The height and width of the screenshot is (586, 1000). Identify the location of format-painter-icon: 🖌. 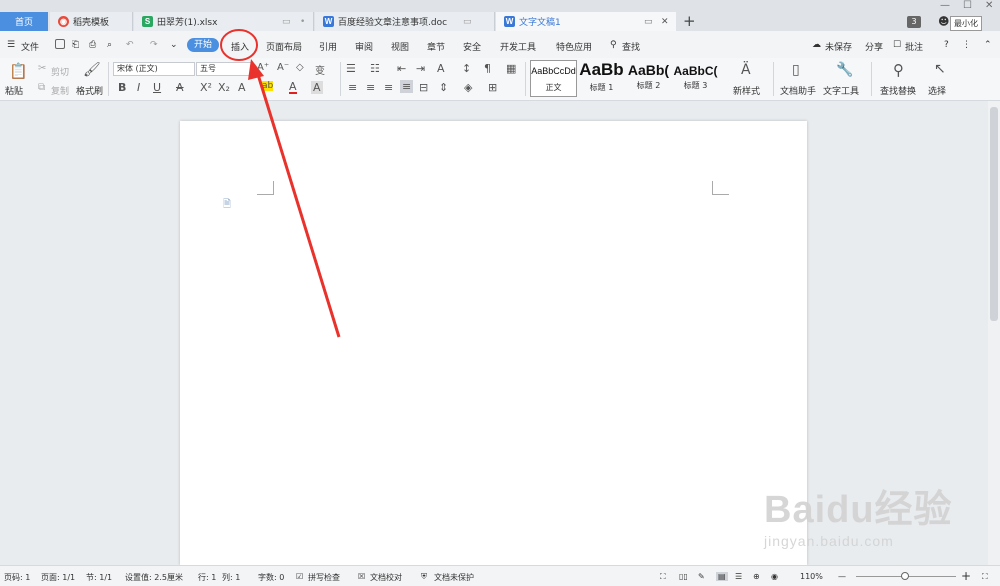
(92, 70).